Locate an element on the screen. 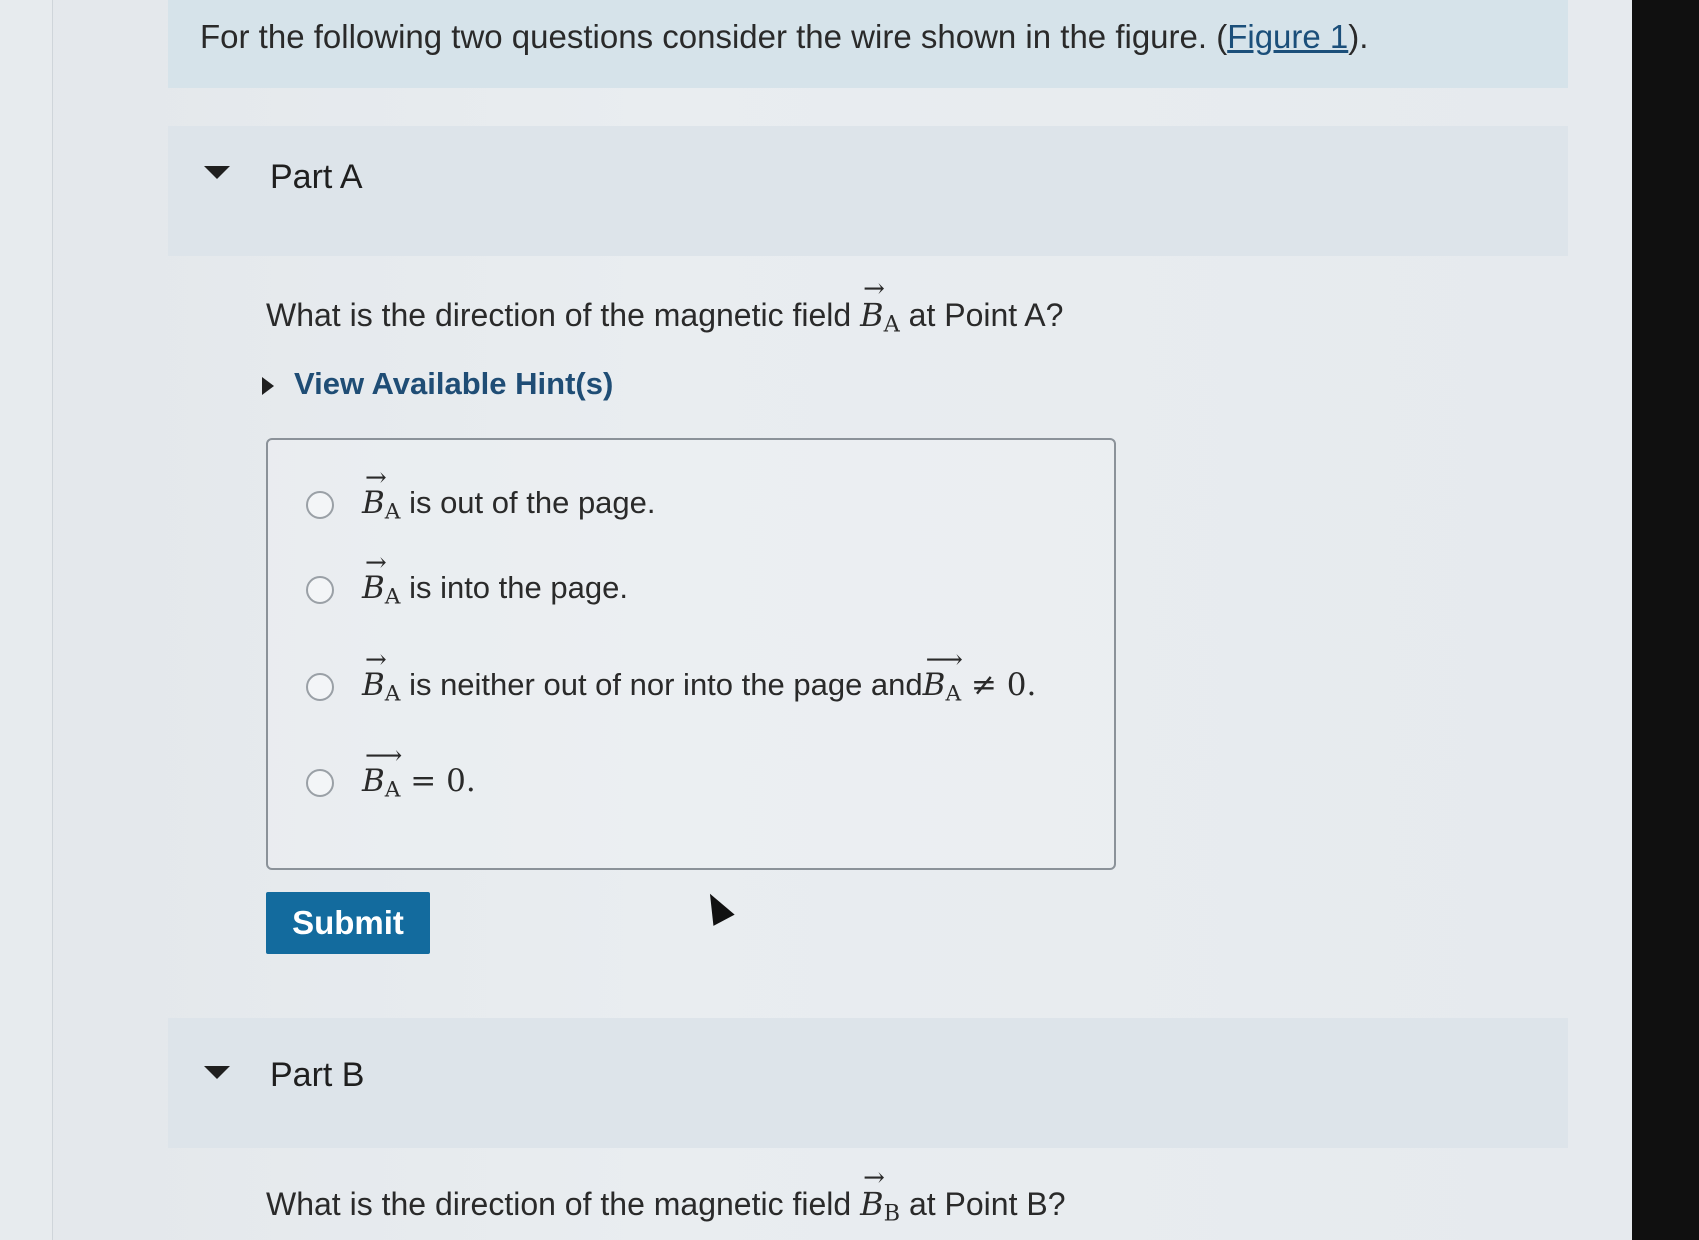 This screenshot has height=1240, width=1699. figure-link: Figure 1 is located at coordinates (1287, 36).